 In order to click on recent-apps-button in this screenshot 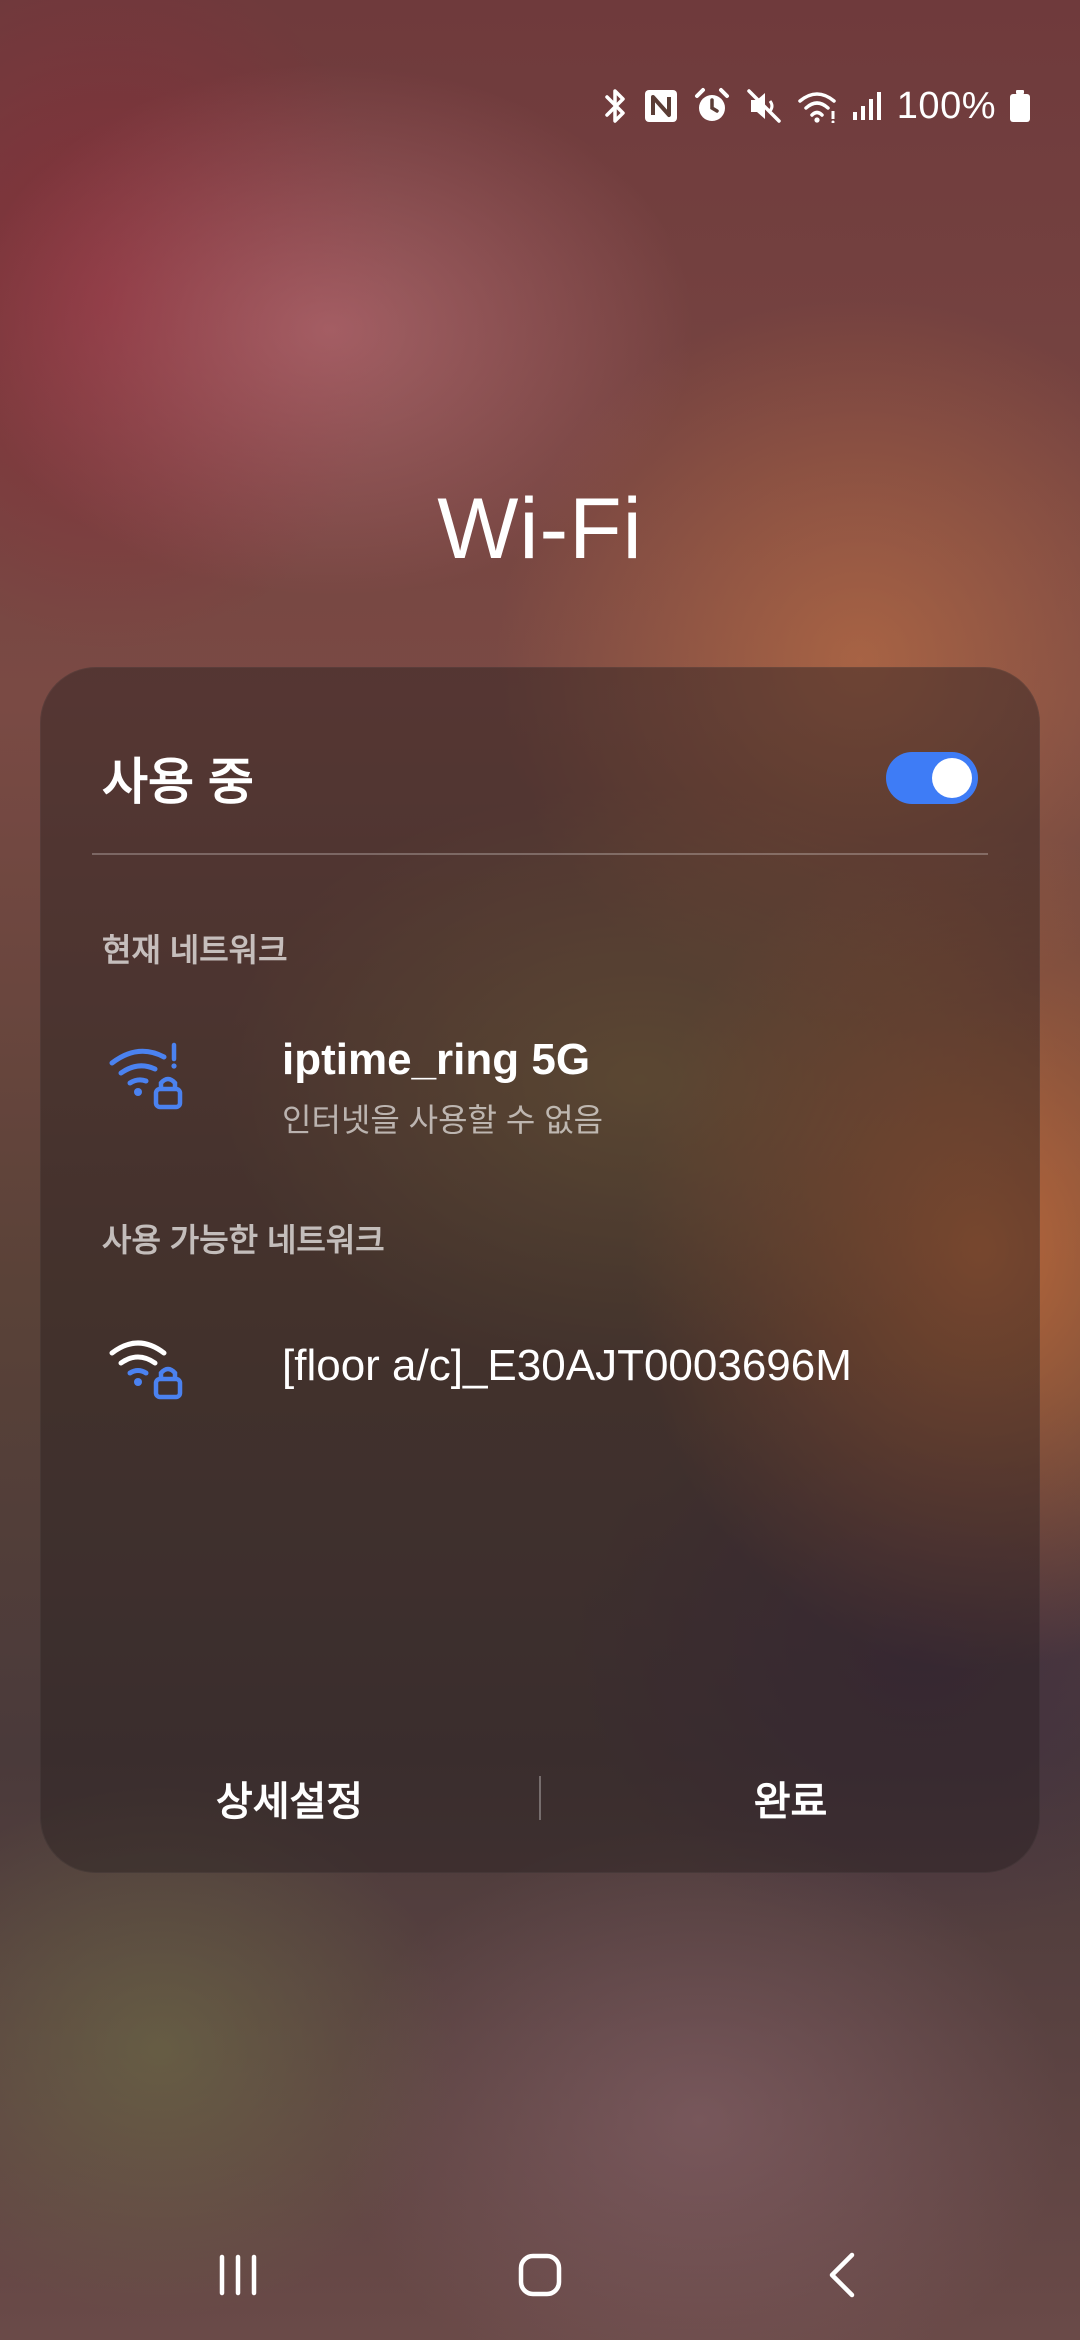, I will do `click(238, 2275)`.